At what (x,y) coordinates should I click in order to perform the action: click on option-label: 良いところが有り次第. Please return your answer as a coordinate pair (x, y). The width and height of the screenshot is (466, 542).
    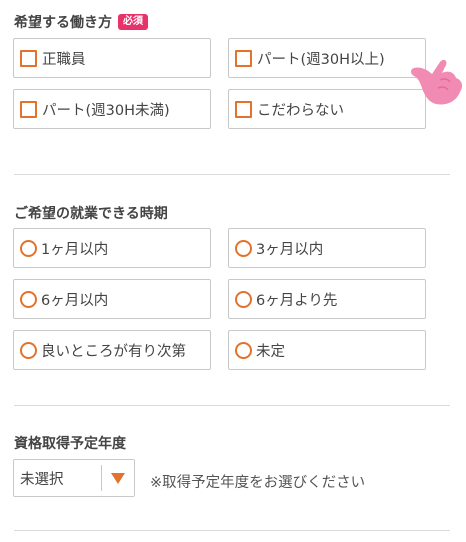
    Looking at the image, I should click on (113, 351).